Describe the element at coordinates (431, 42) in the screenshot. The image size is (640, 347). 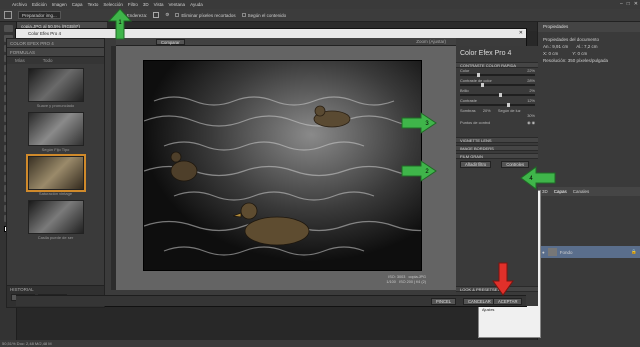
I see `zoom-select: Zoom (Ajustar)` at that location.